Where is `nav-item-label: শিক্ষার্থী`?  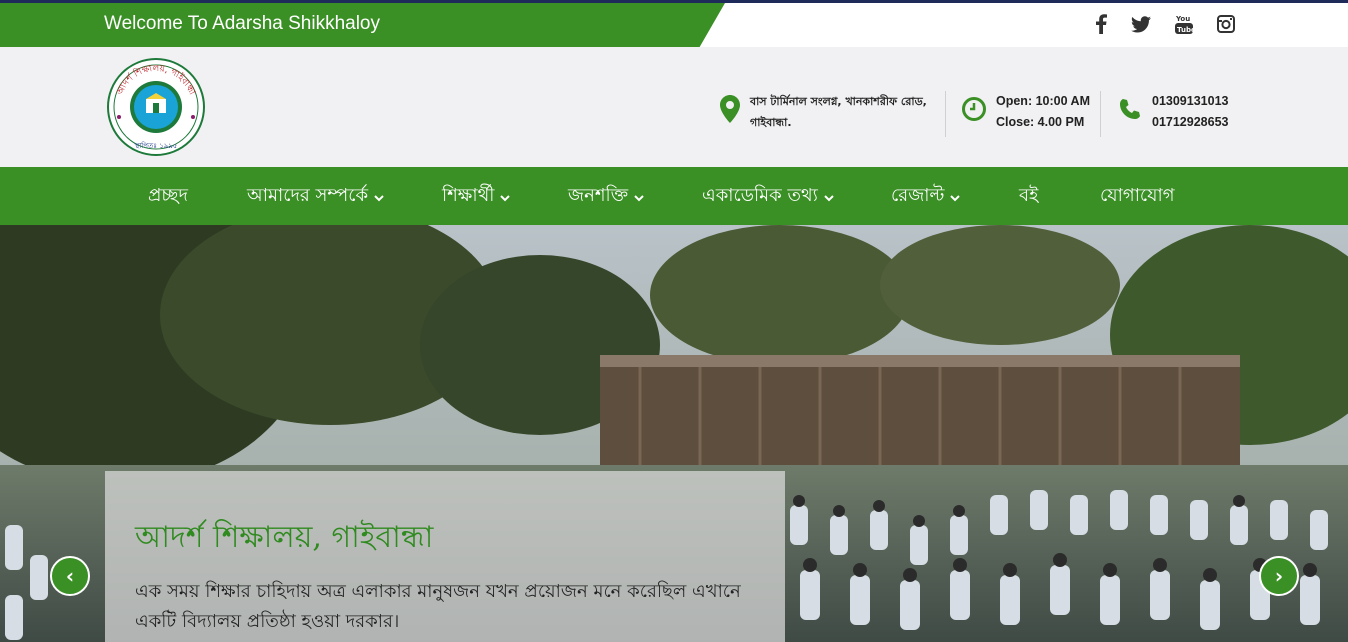
nav-item-label: শিক্ষার্থী is located at coordinates (468, 195).